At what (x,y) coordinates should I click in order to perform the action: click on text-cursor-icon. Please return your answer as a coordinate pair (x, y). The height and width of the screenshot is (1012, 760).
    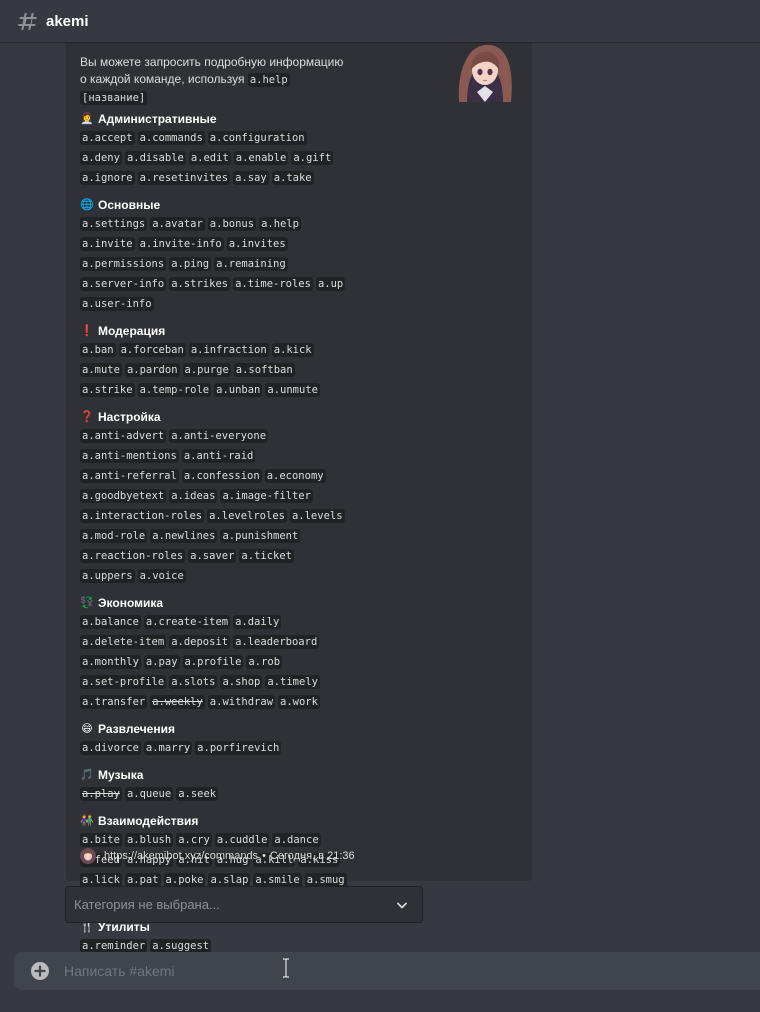
    Looking at the image, I should click on (286, 968).